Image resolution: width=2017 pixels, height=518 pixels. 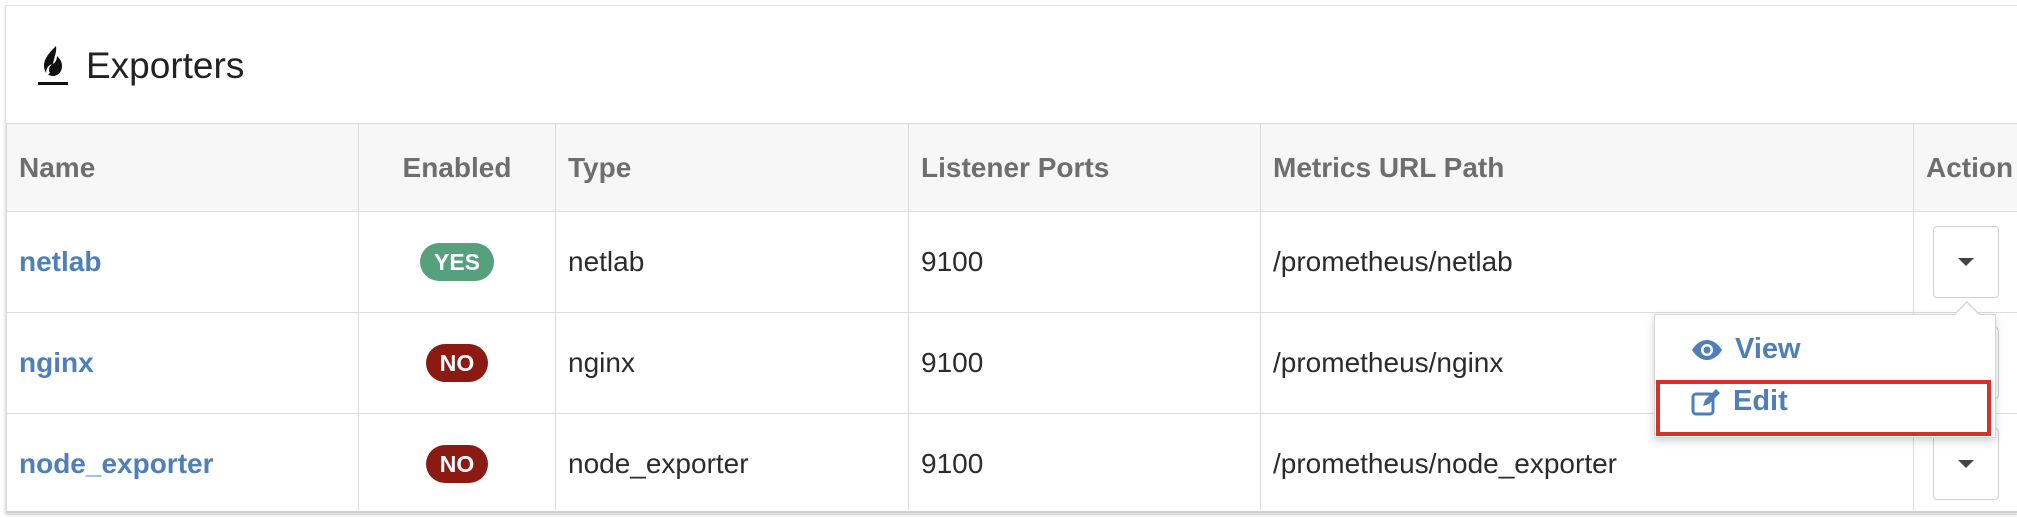 I want to click on eye-icon, so click(x=1707, y=349).